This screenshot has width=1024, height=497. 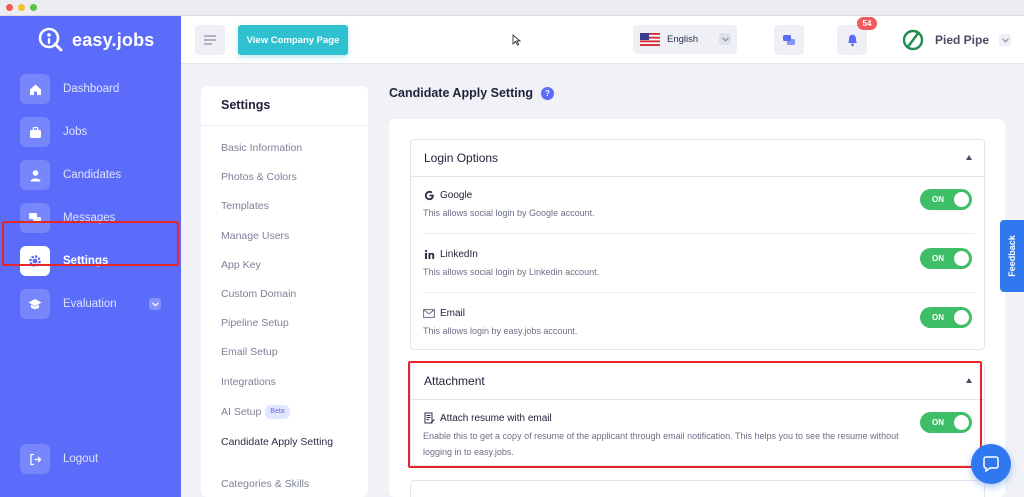 I want to click on email-option-description: This allows login by easy.jobs account., so click(x=500, y=331).